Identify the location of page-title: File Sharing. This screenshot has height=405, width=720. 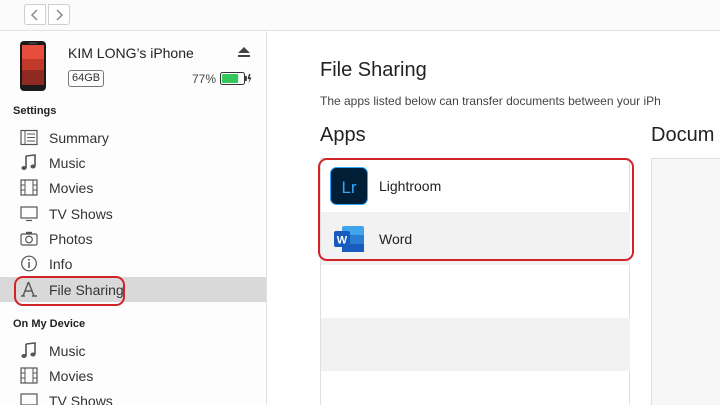
(373, 70).